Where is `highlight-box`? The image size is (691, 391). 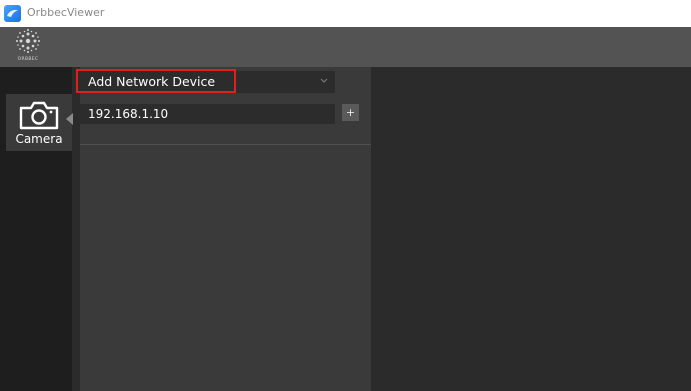 highlight-box is located at coordinates (156, 81).